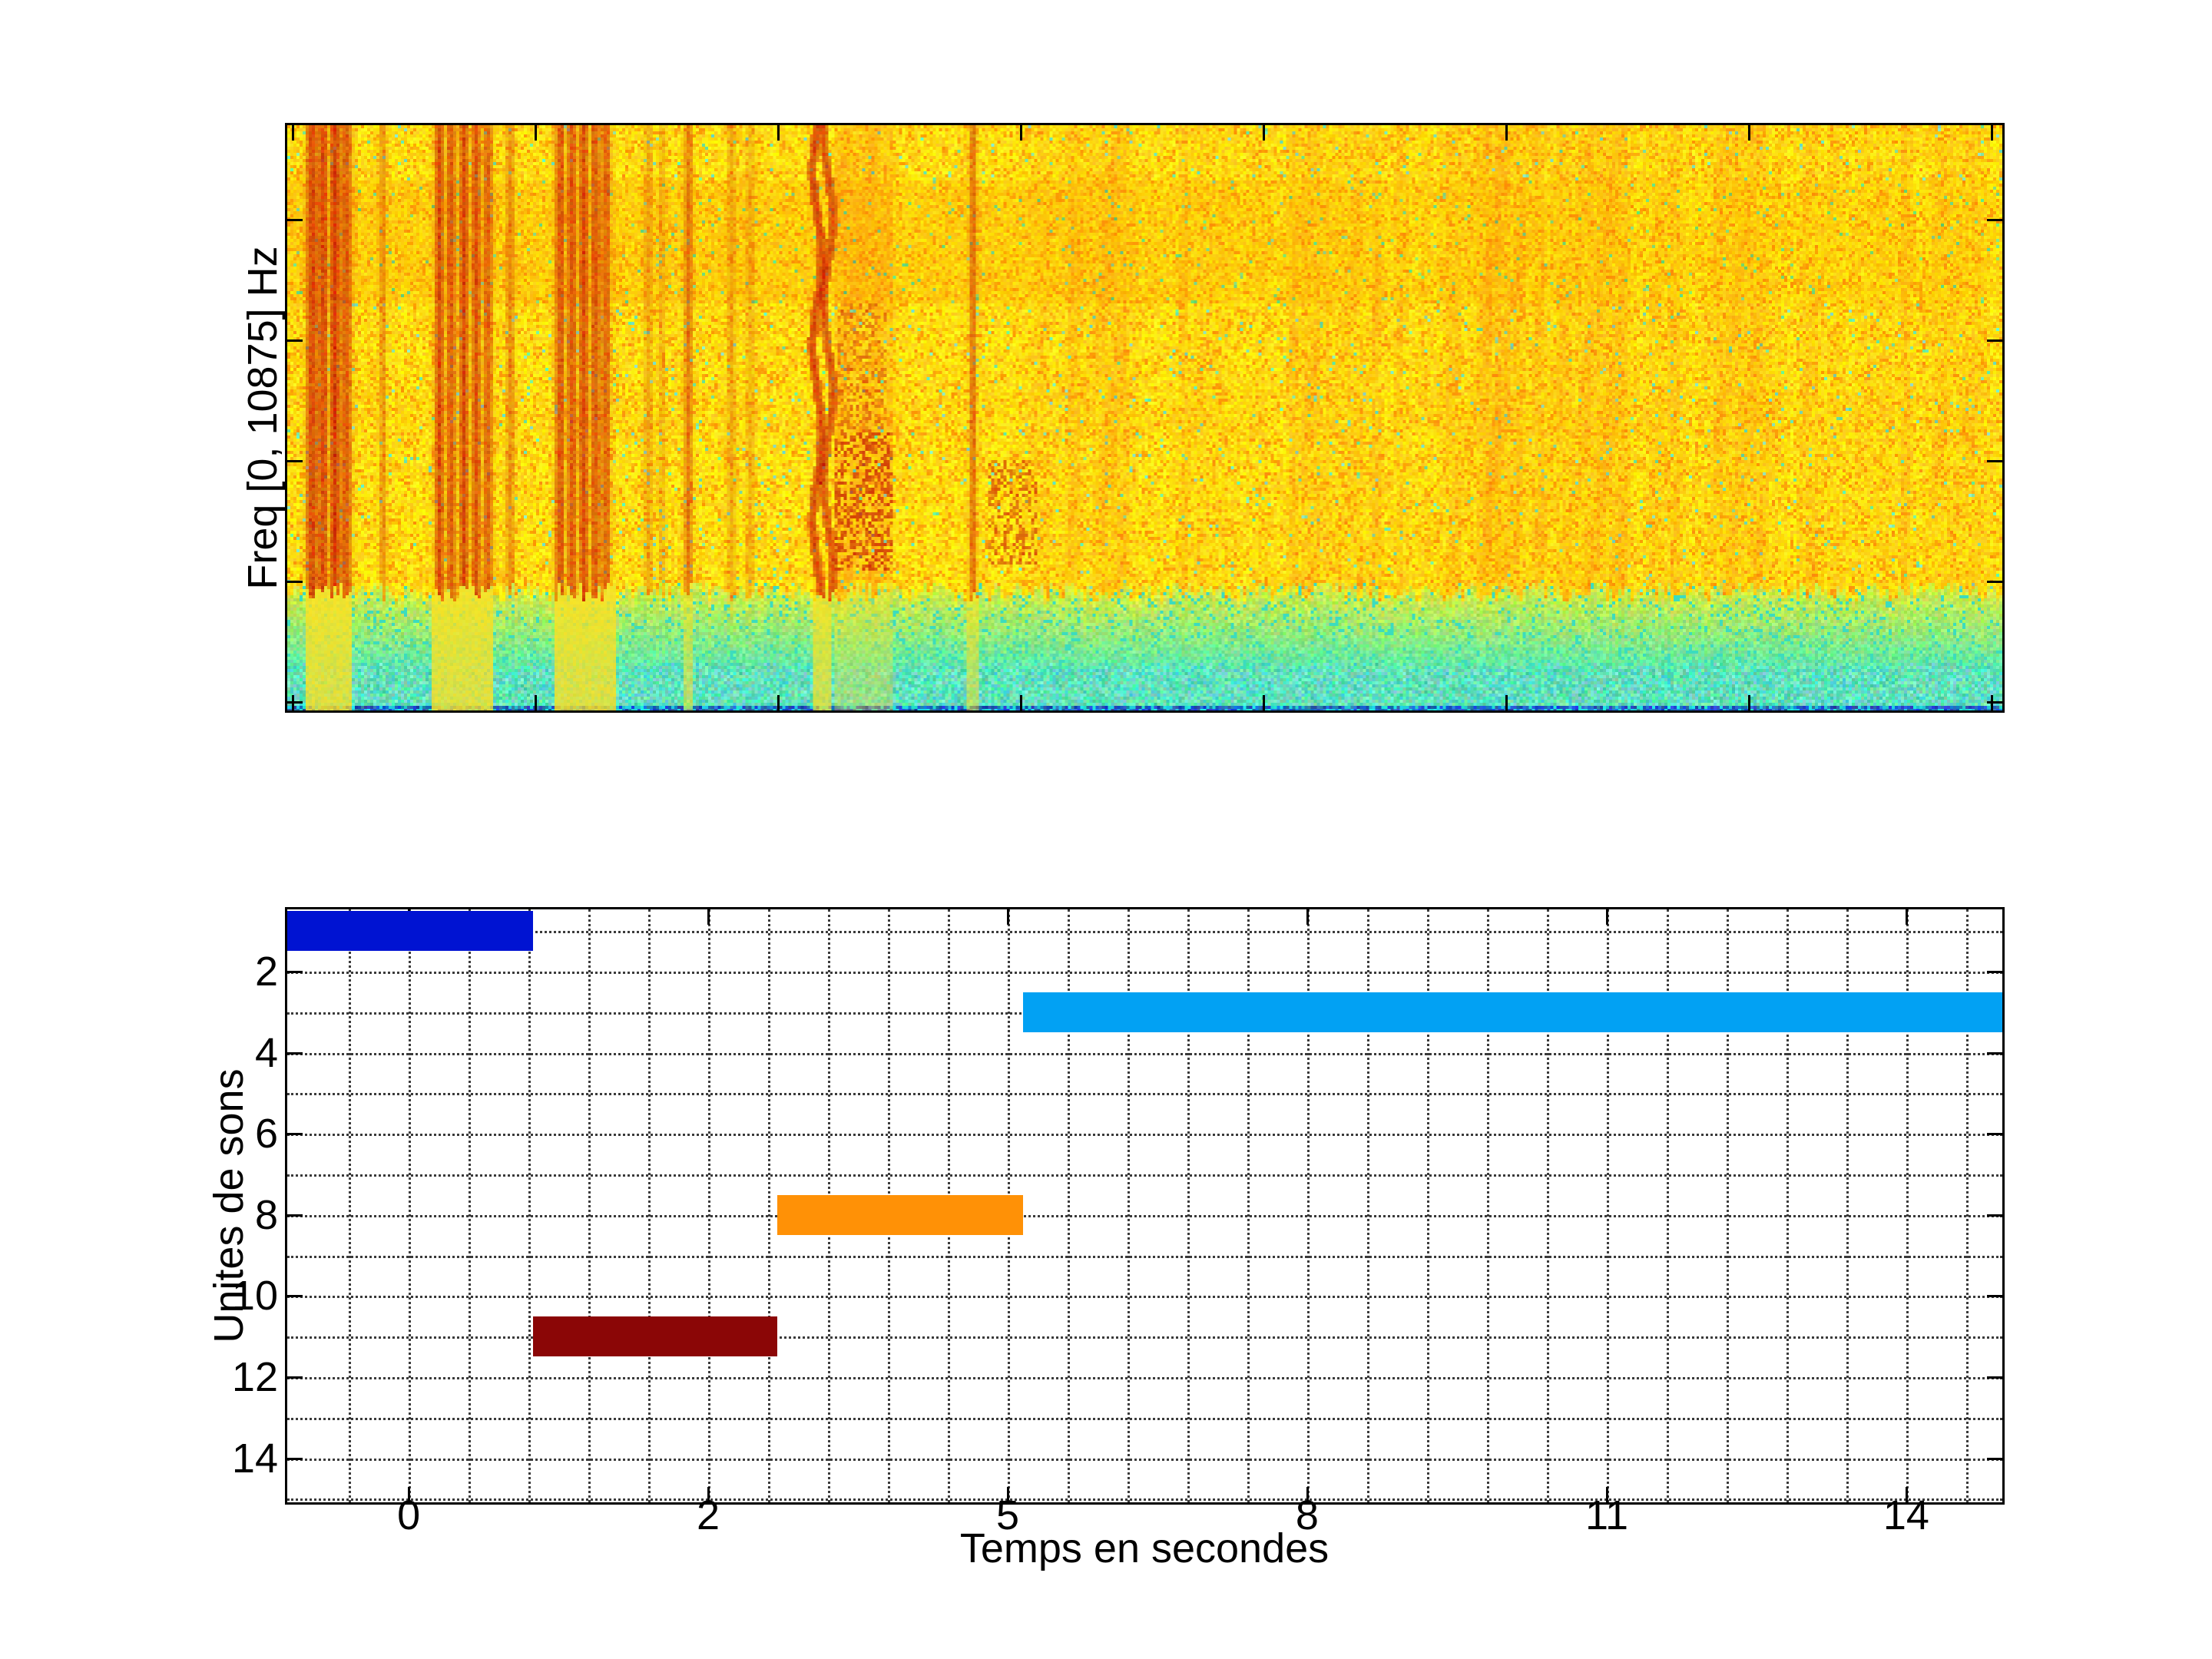  Describe the element at coordinates (266, 1214) in the screenshot. I see `y-tick-label: 8` at that location.